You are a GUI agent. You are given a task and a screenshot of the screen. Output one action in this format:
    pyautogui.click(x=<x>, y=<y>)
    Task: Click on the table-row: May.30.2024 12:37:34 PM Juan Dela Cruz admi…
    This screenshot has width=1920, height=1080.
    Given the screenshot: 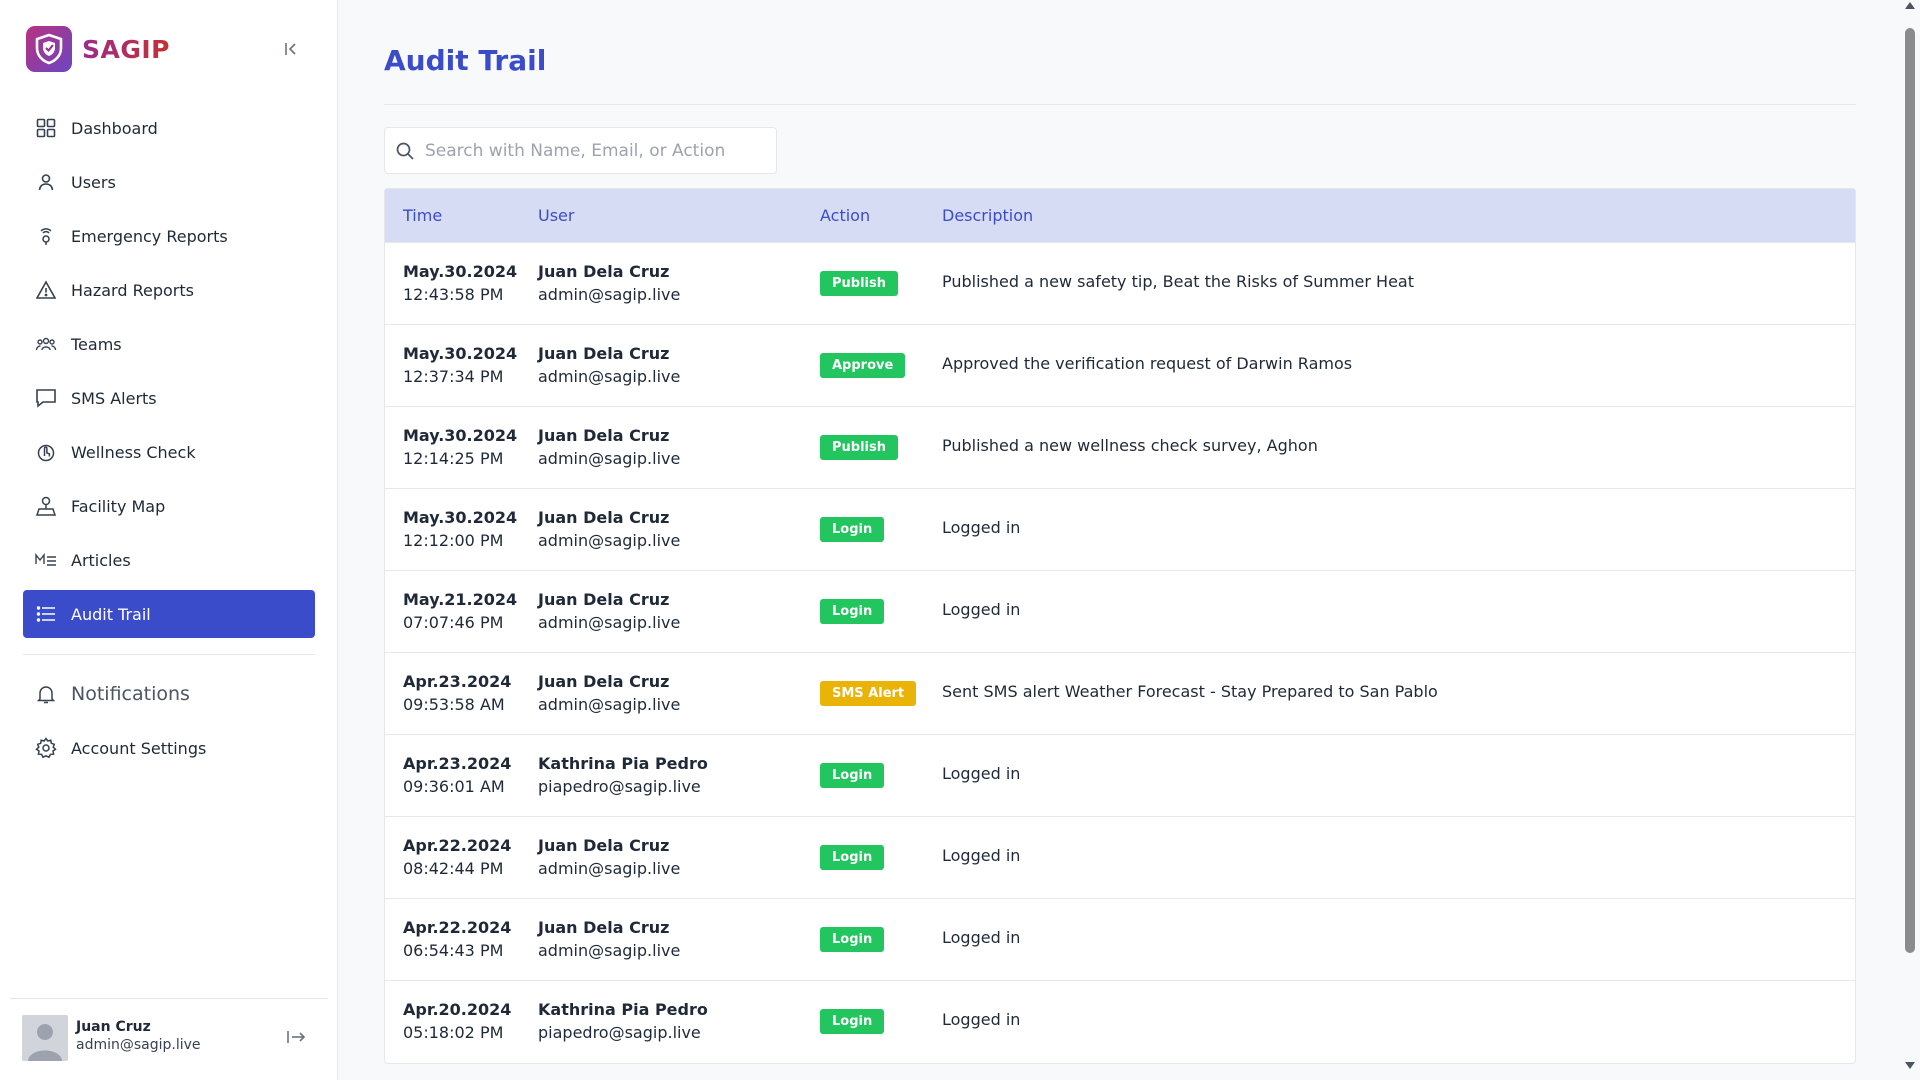 What is the action you would take?
    pyautogui.click(x=1120, y=366)
    